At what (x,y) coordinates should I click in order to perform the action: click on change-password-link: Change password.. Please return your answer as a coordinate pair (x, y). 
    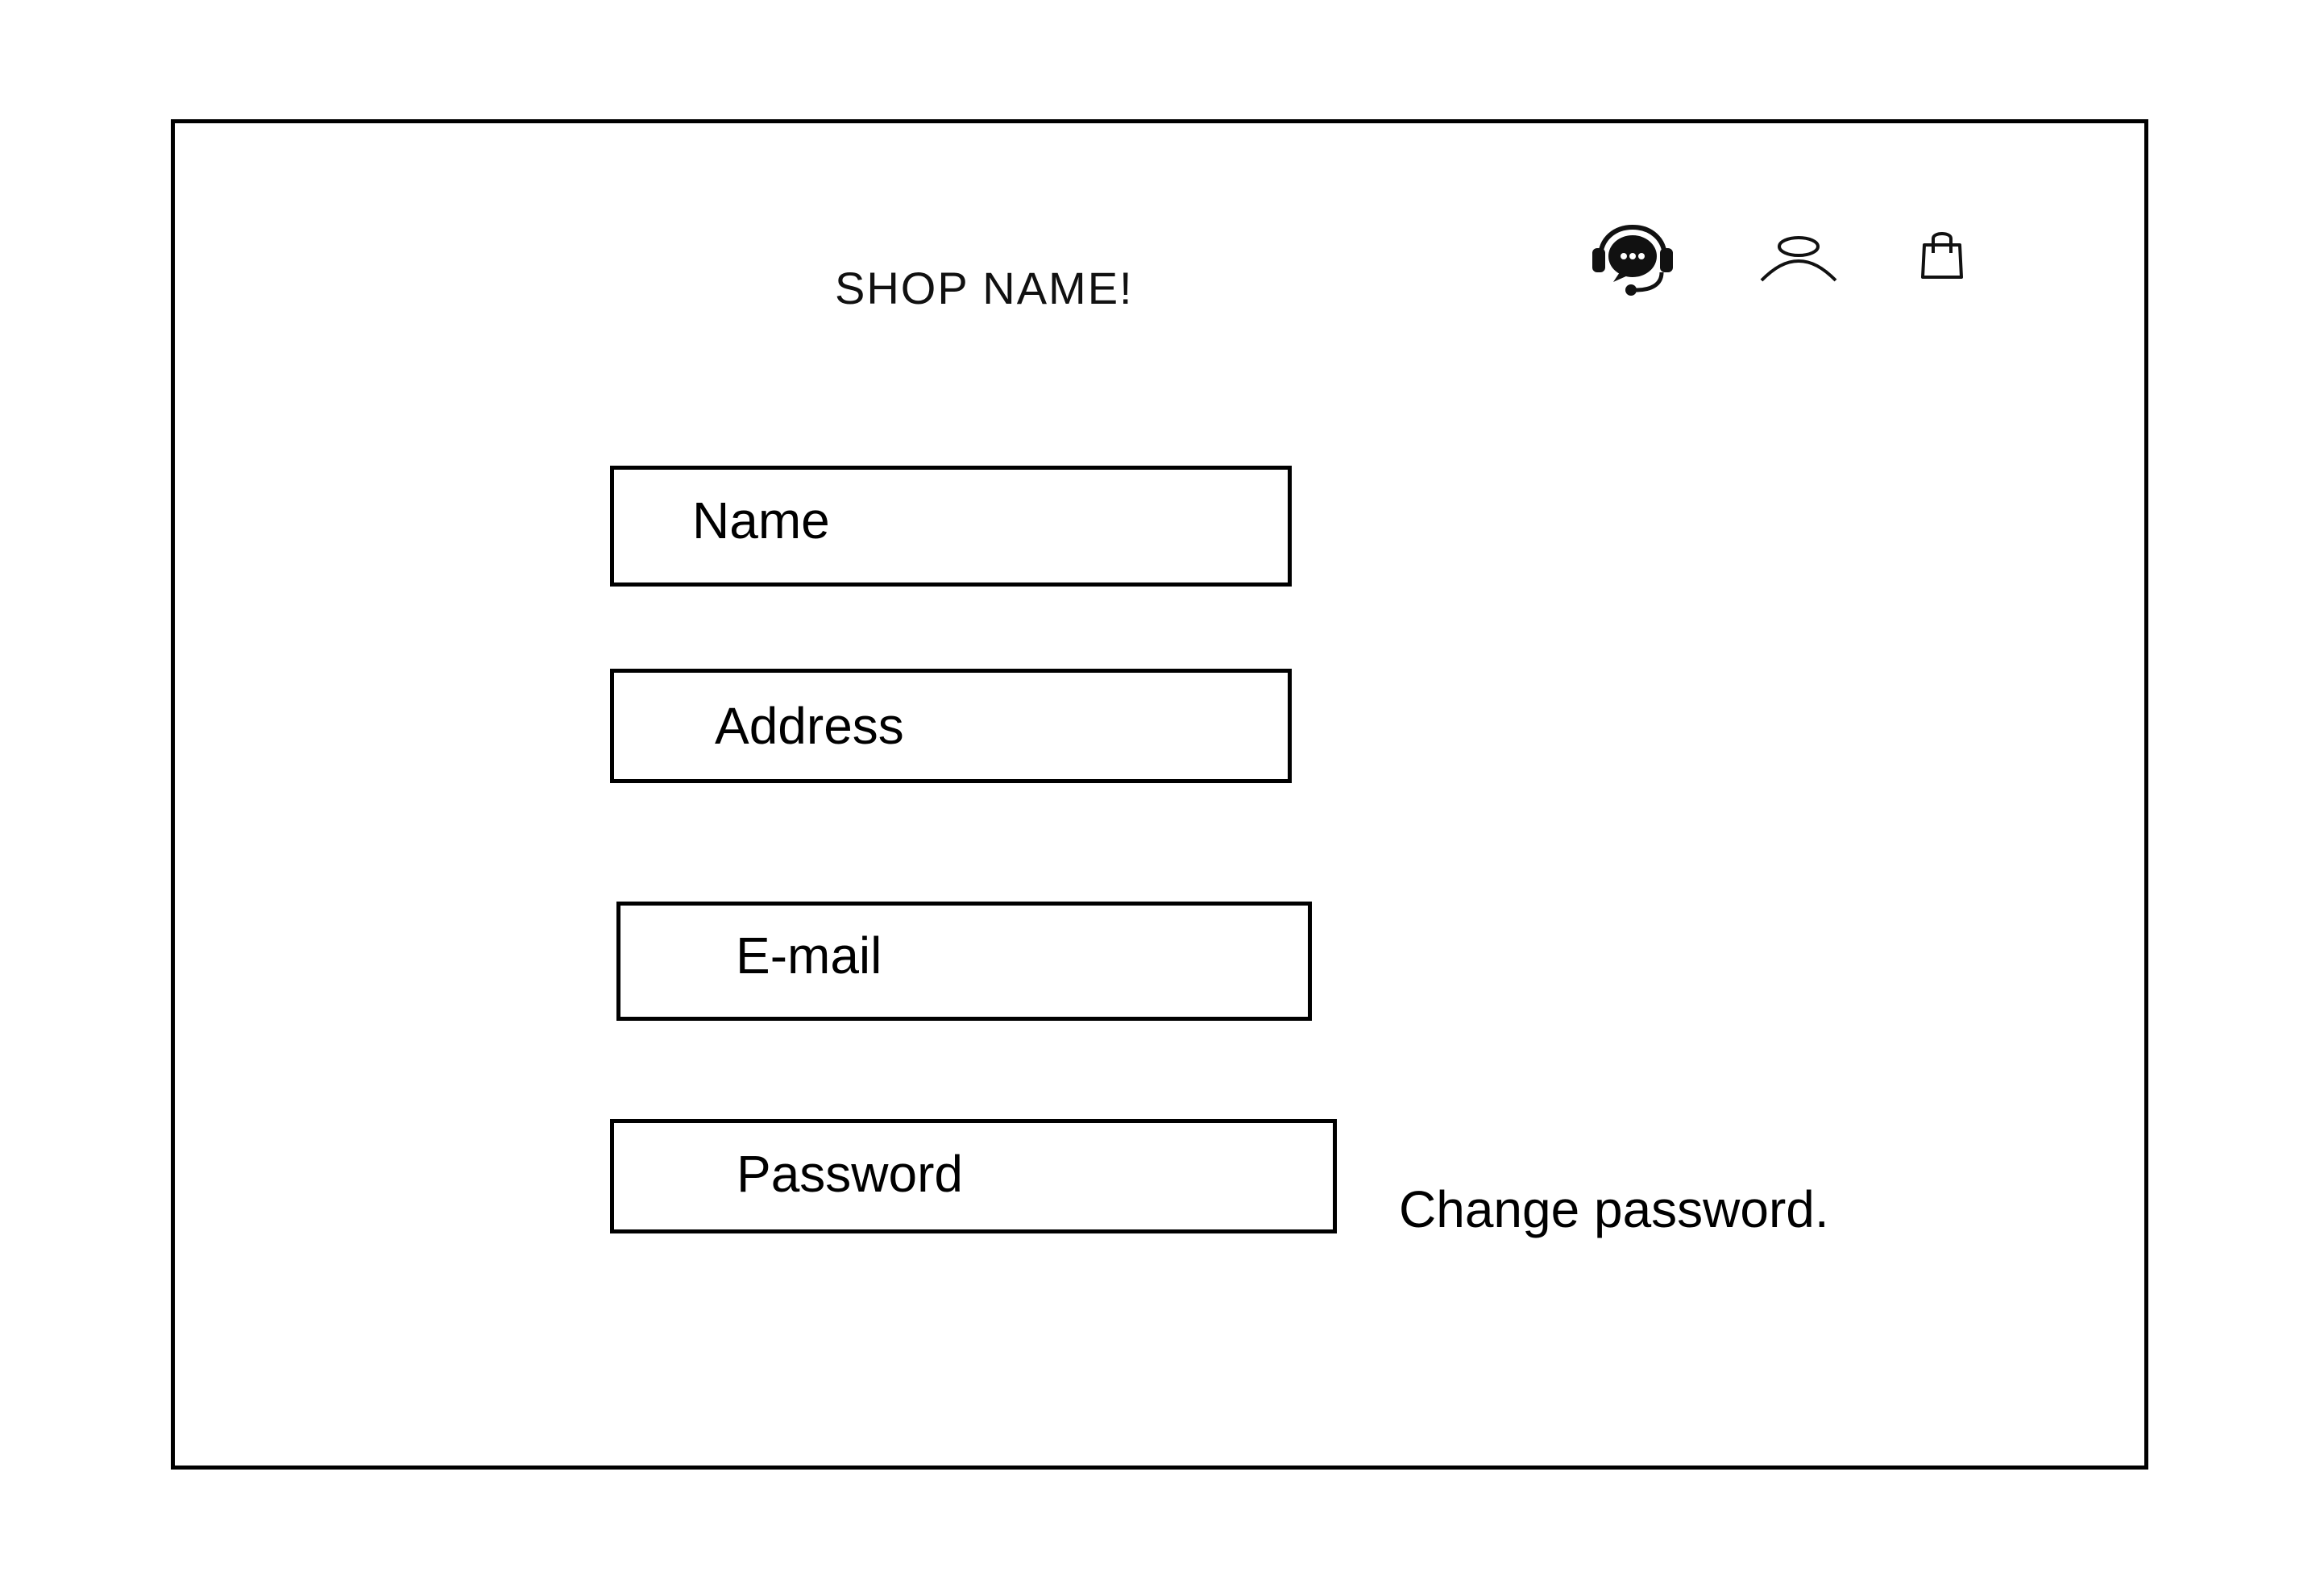
    Looking at the image, I should click on (1614, 1209).